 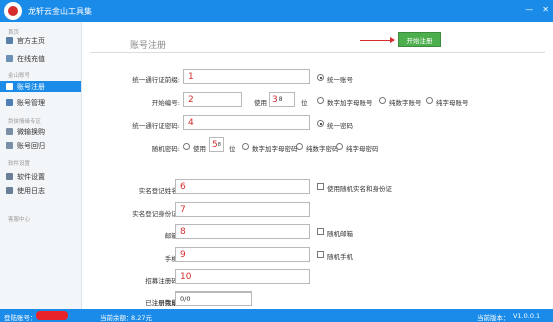 What do you see at coordinates (320, 100) in the screenshot?
I see `alnum-account-radio` at bounding box center [320, 100].